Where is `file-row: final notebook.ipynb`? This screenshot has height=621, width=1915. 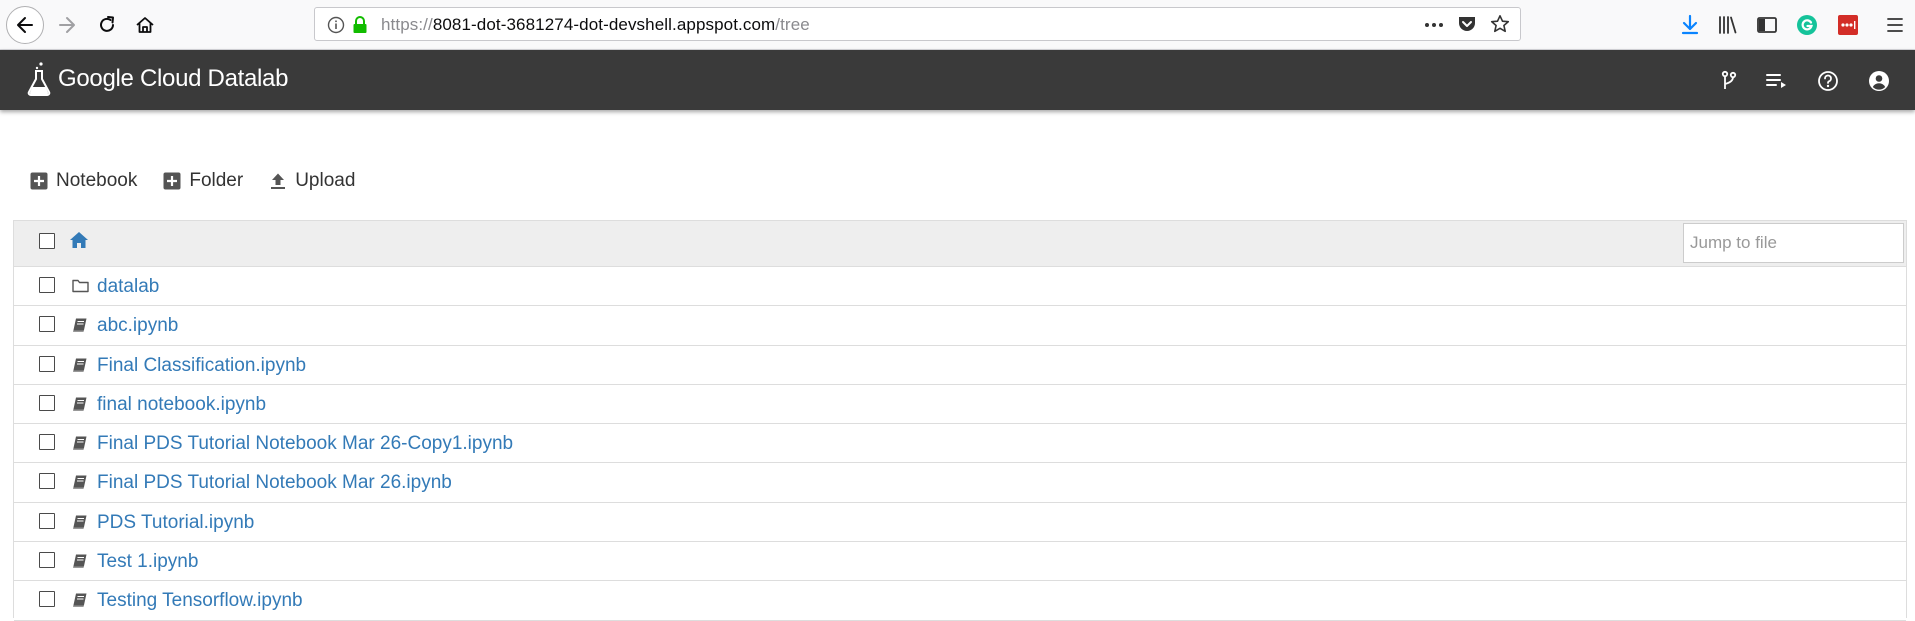
file-row: final notebook.ipynb is located at coordinates (960, 405).